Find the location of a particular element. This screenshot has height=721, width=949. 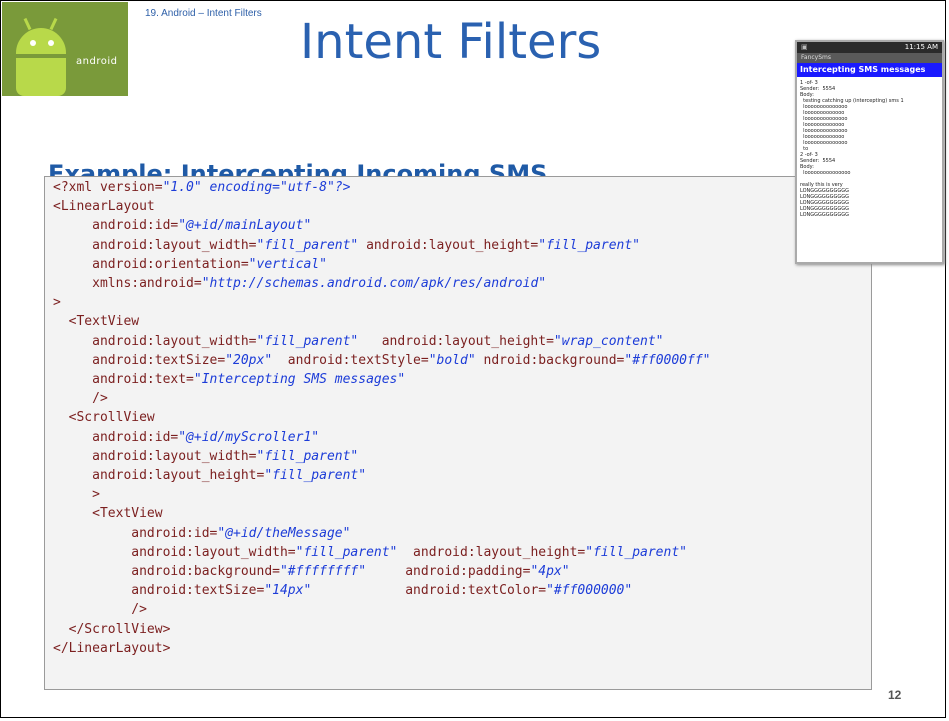

code-token: android:orientation= is located at coordinates (151, 264).